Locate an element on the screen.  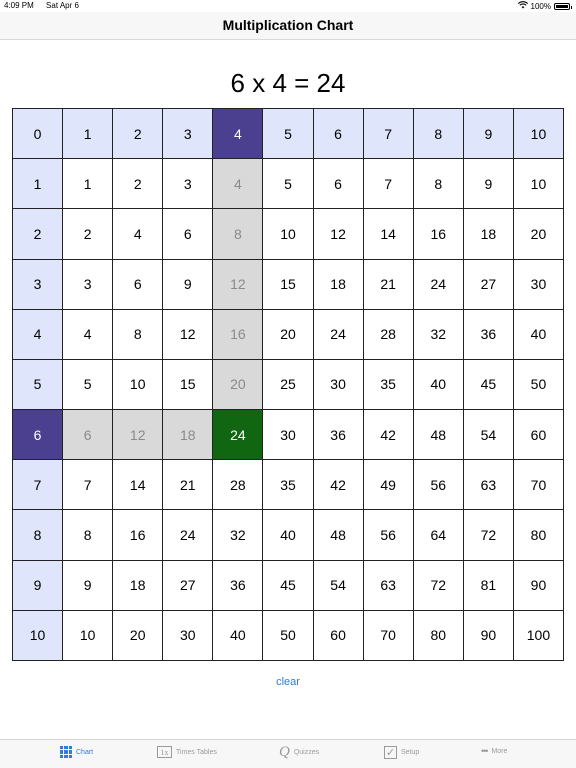
product-cell-3x1: 3 is located at coordinates (88, 284).